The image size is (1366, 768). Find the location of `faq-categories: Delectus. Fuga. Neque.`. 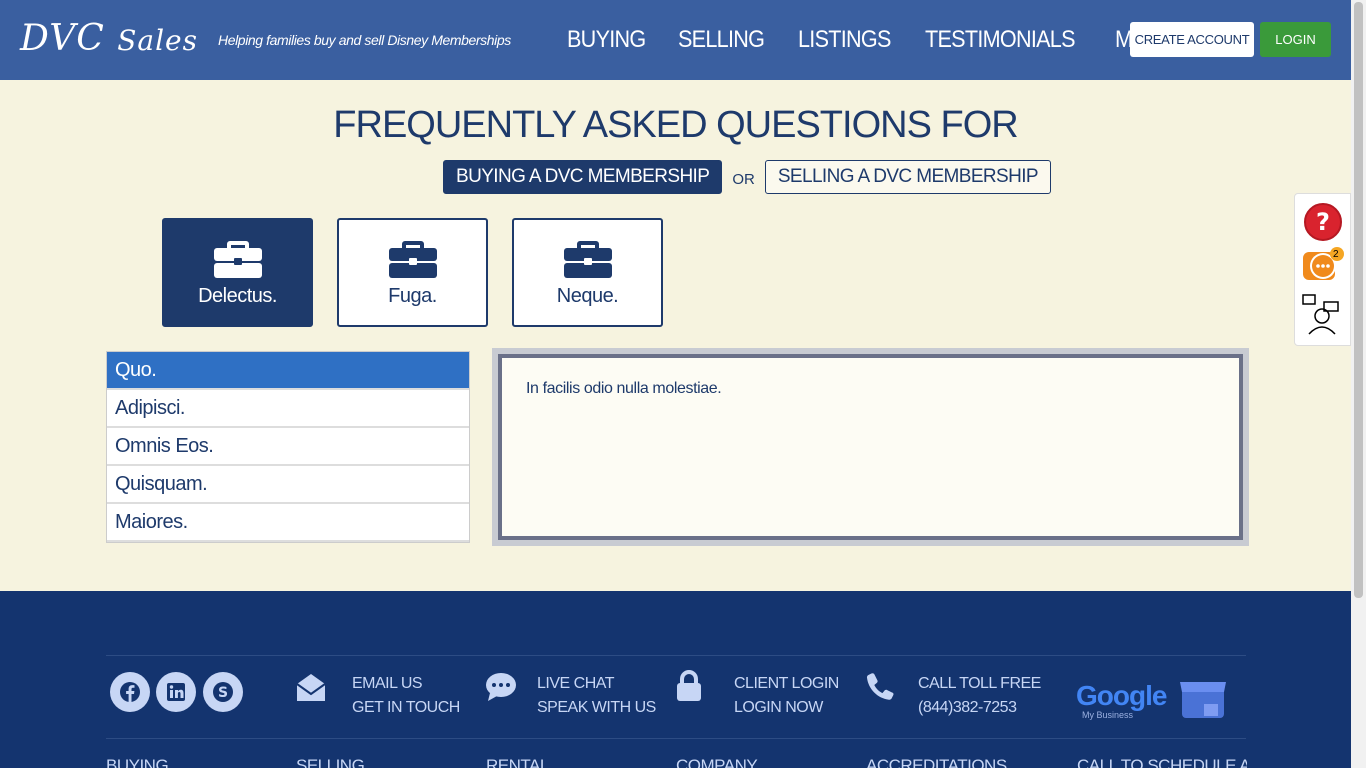

faq-categories: Delectus. Fuga. Neque. is located at coordinates (412, 272).